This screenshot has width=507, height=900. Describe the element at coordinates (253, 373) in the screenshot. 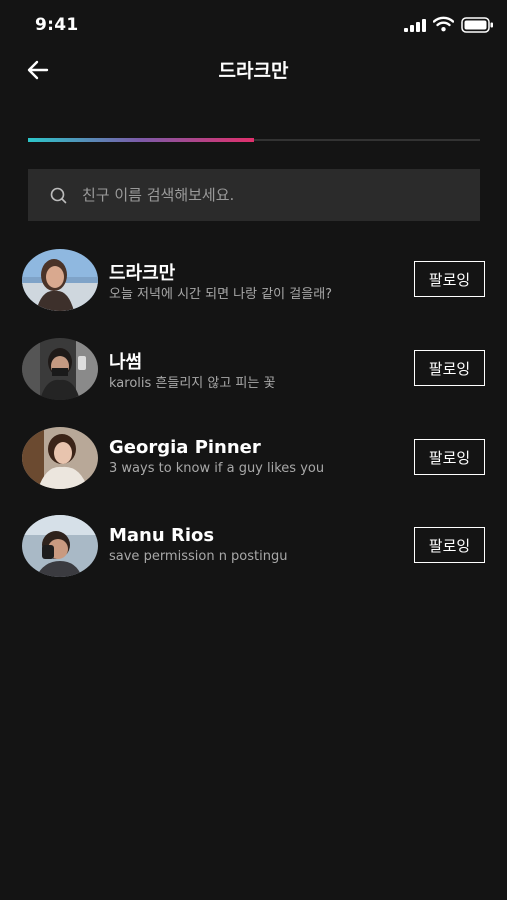

I see `friend-row: 나썸 karolis 흔들리지 않고 피는 꽃 팔로잉` at that location.